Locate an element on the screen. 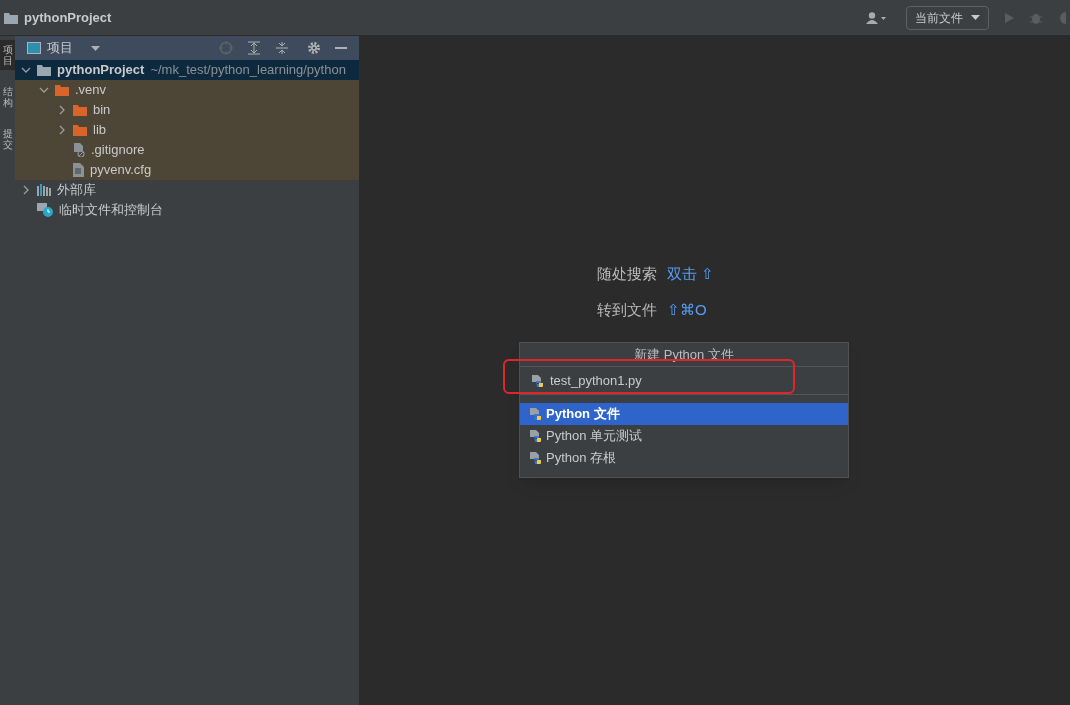 This screenshot has width=1070, height=705. hint-shortcut: 双击 ⇧ is located at coordinates (691, 274).